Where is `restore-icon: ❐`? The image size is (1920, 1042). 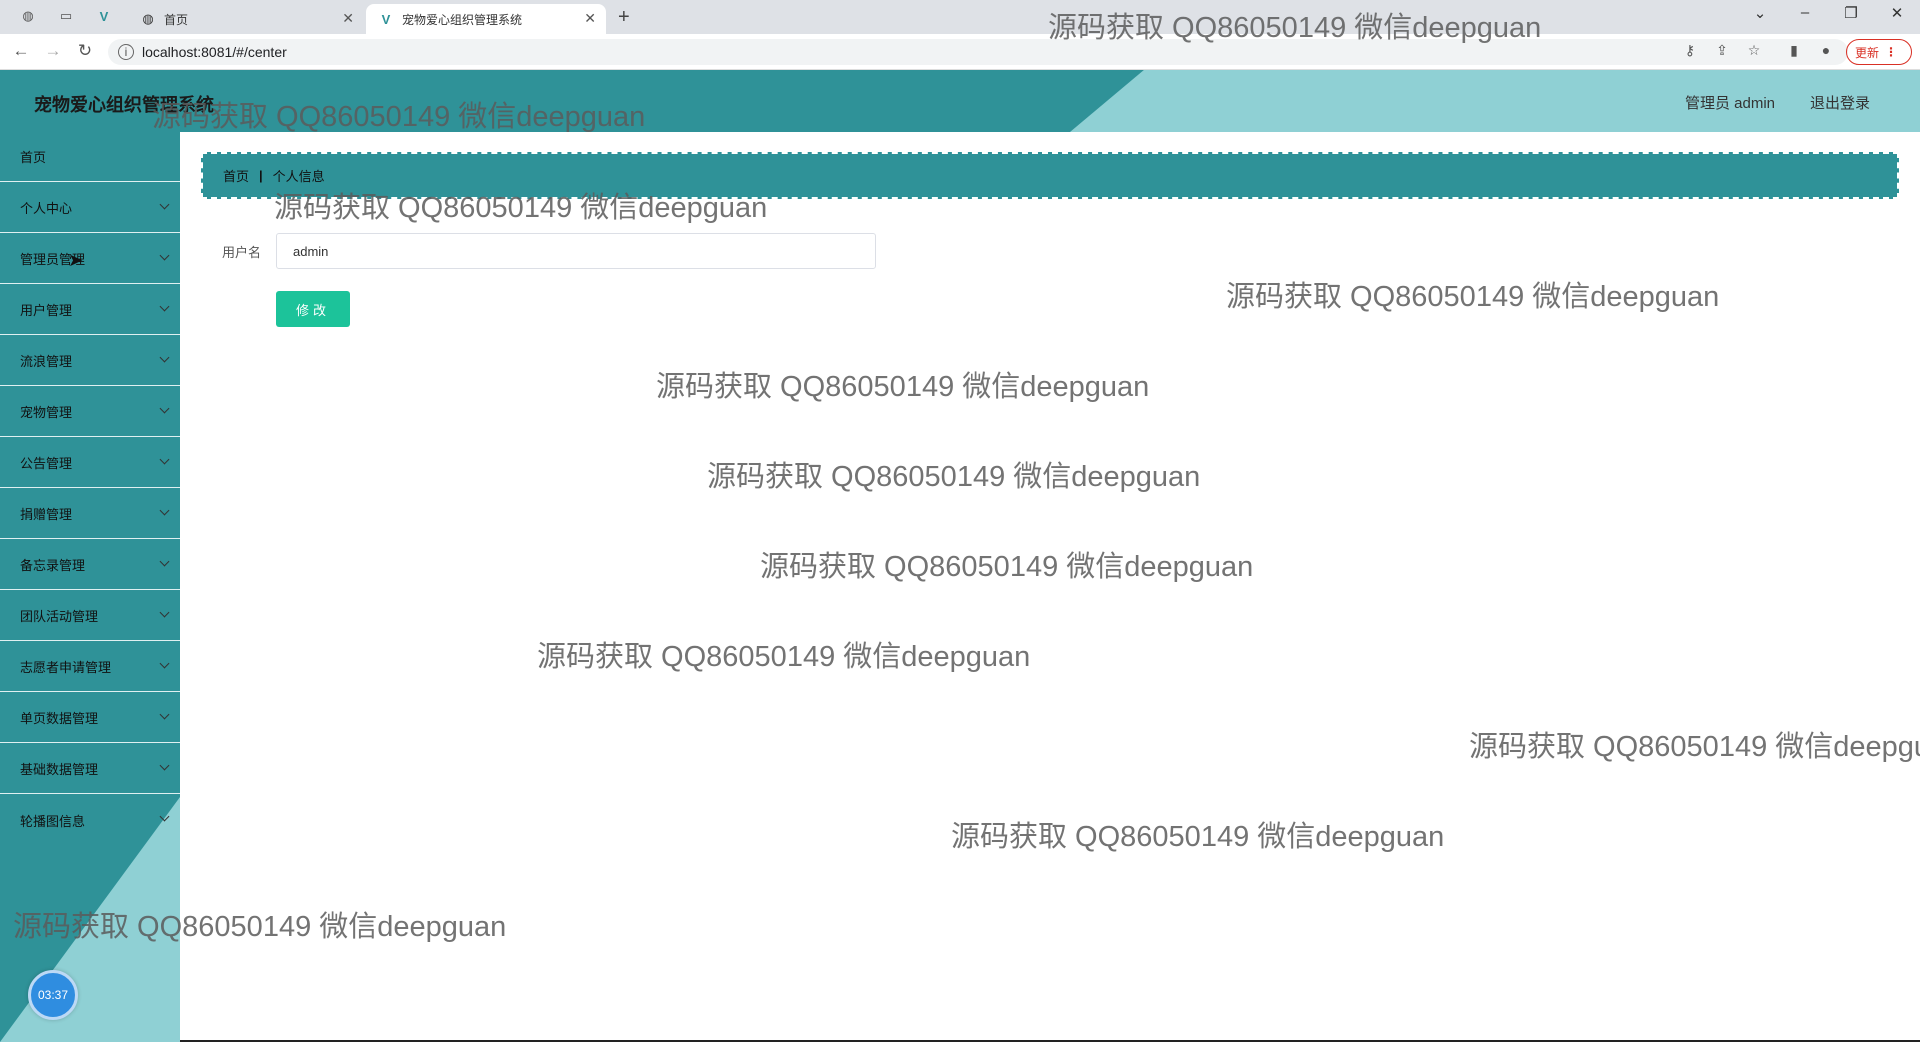
restore-icon: ❐ is located at coordinates (1851, 13).